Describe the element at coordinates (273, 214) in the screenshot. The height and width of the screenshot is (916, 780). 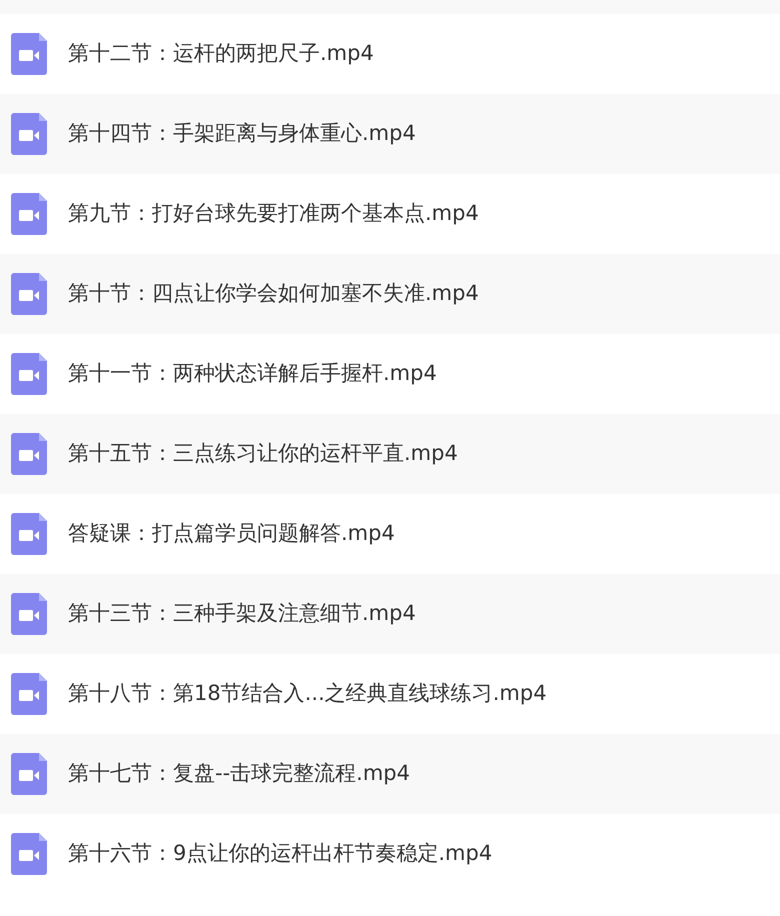
I see `file-name: 第九节：打好台球先要打准两个基本点.mp4` at that location.